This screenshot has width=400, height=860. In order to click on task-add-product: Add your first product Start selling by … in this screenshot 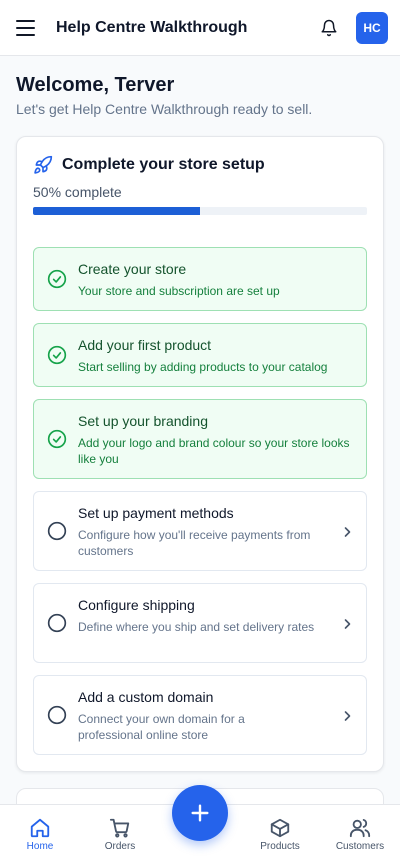, I will do `click(200, 355)`.